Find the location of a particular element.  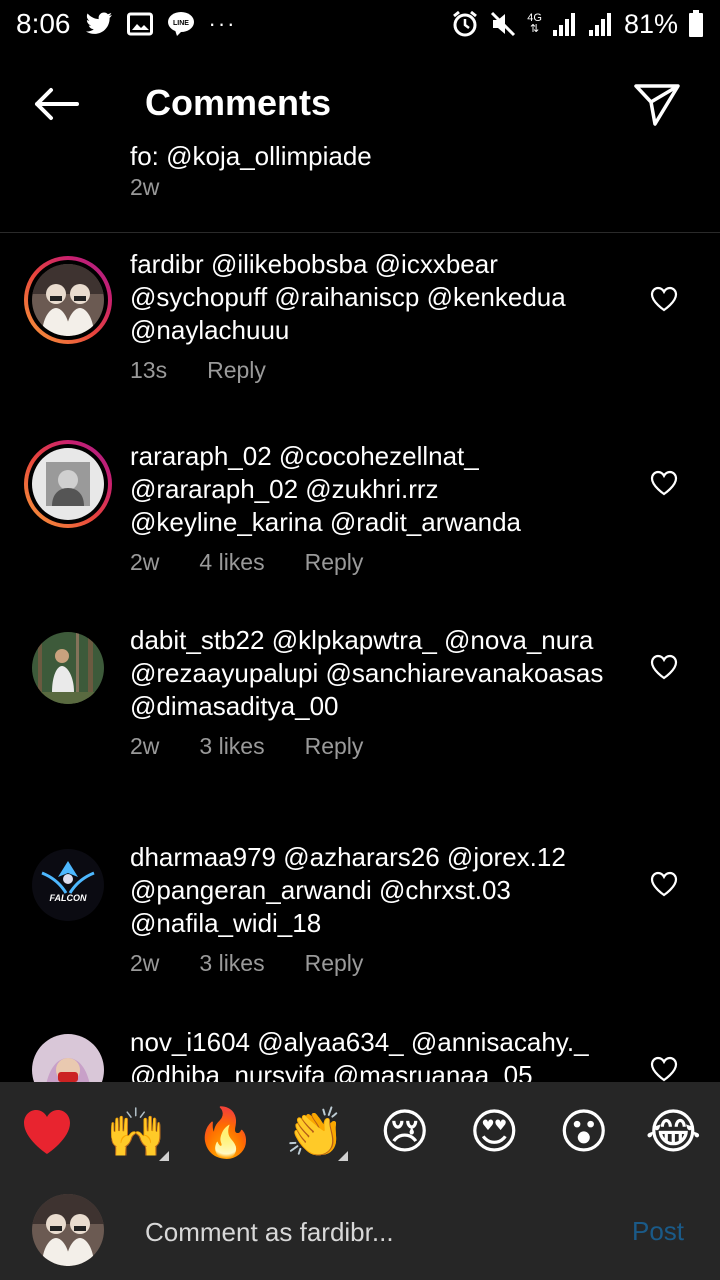

back-button is located at coordinates (56, 104).